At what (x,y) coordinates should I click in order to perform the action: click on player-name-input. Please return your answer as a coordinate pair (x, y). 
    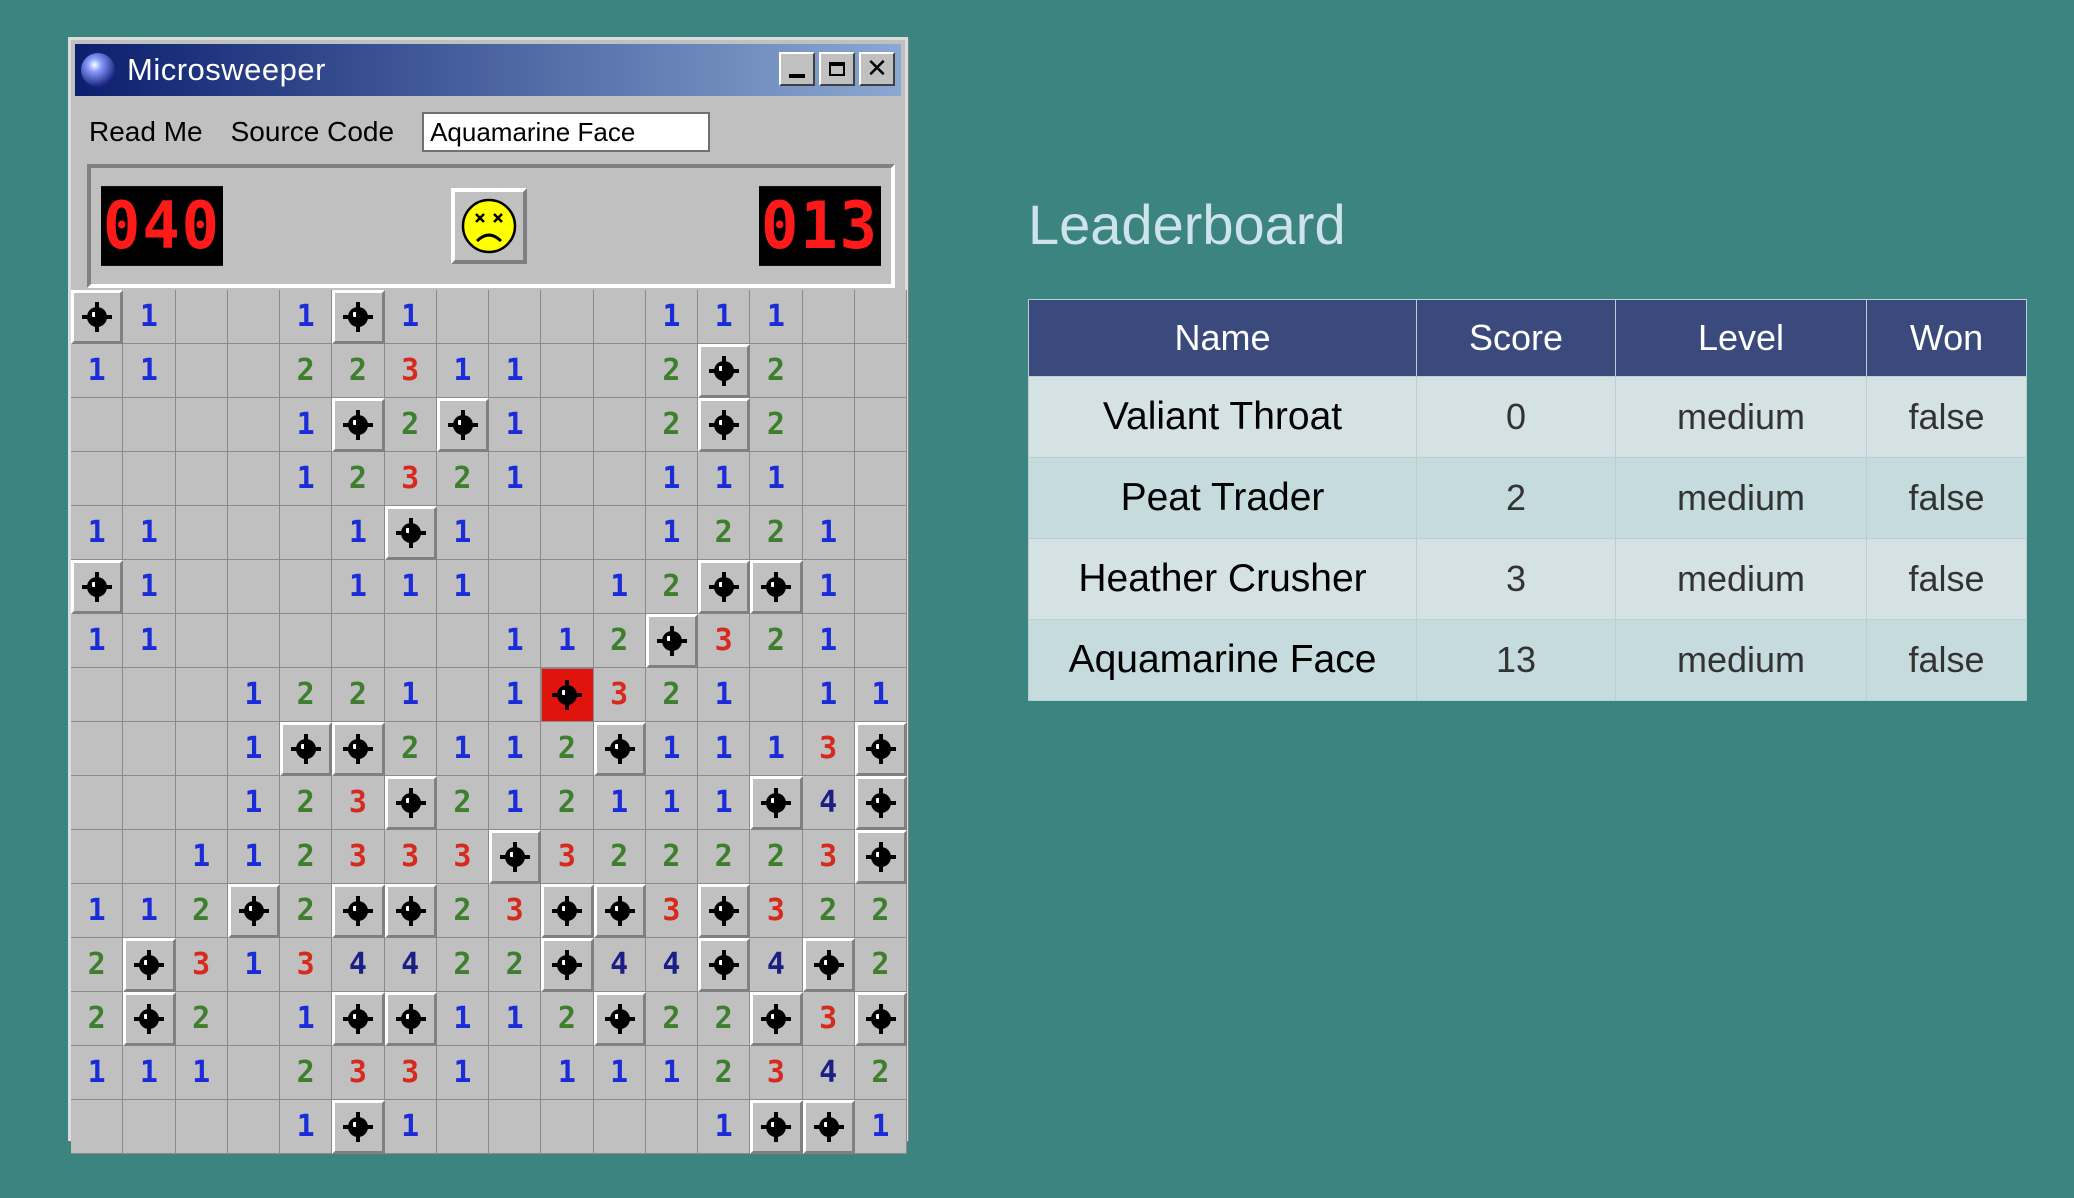
    Looking at the image, I should click on (566, 132).